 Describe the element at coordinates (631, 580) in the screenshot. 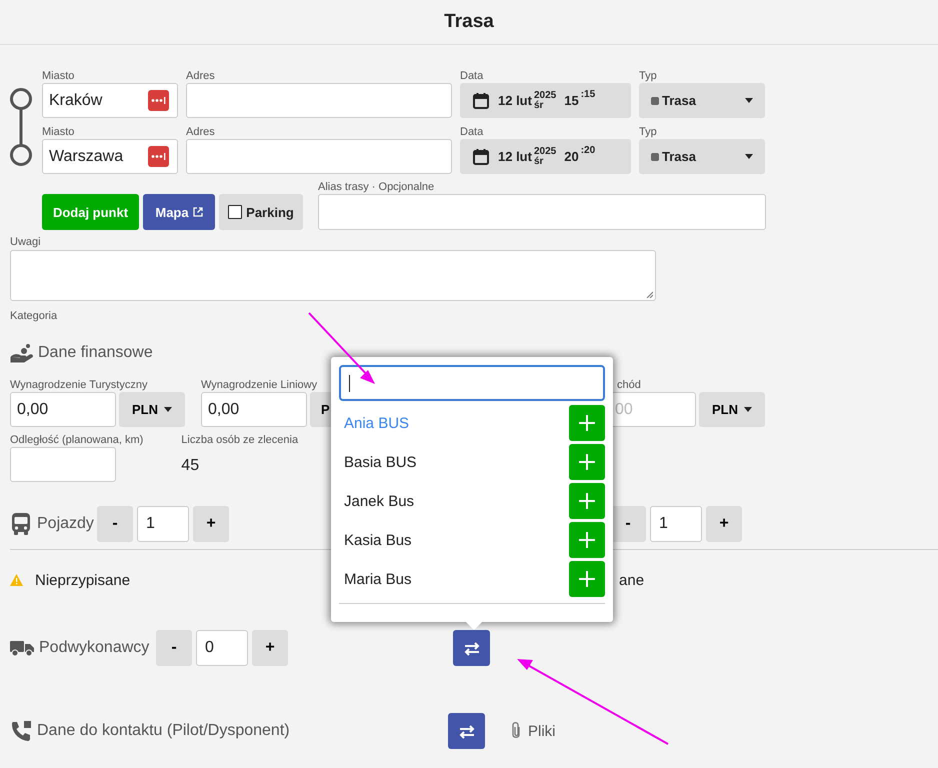

I see `status-label: ane` at that location.